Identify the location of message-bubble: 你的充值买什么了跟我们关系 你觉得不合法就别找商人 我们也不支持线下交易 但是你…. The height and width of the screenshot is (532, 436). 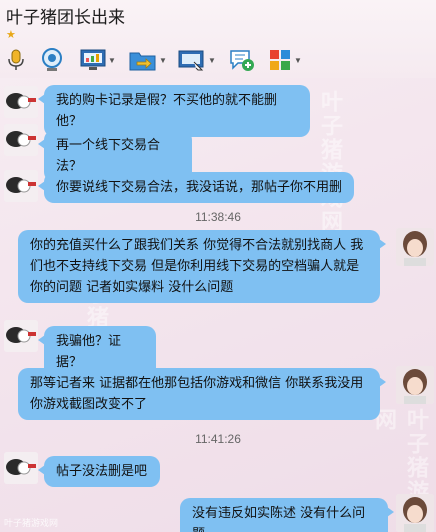
(202, 266).